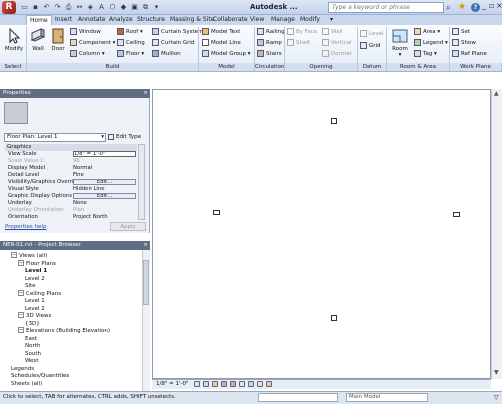 This screenshot has width=502, height=404. I want to click on temporary-hide-icon, so click(251, 384).